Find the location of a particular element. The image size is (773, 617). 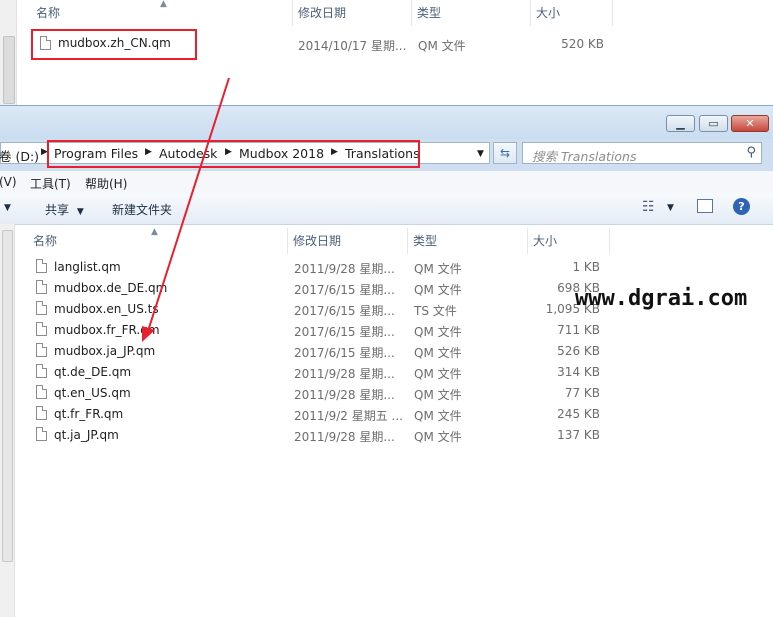

annotation-arrow-line is located at coordinates (188, 204).